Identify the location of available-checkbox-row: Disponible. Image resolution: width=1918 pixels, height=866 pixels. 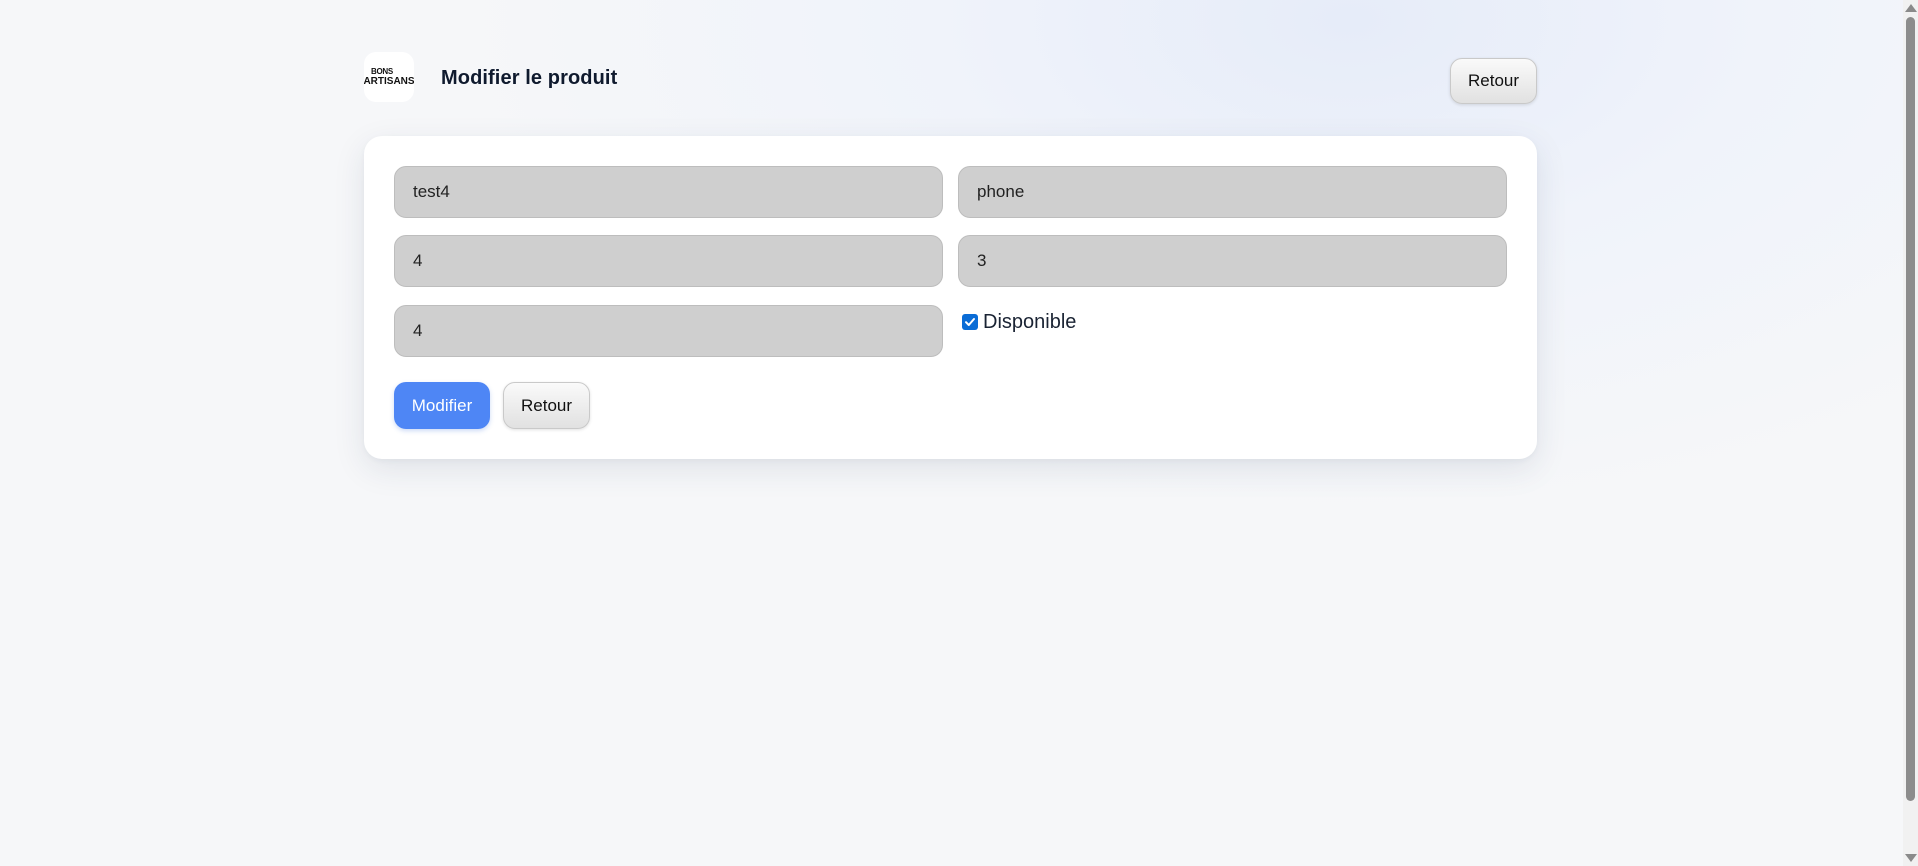
(1019, 322).